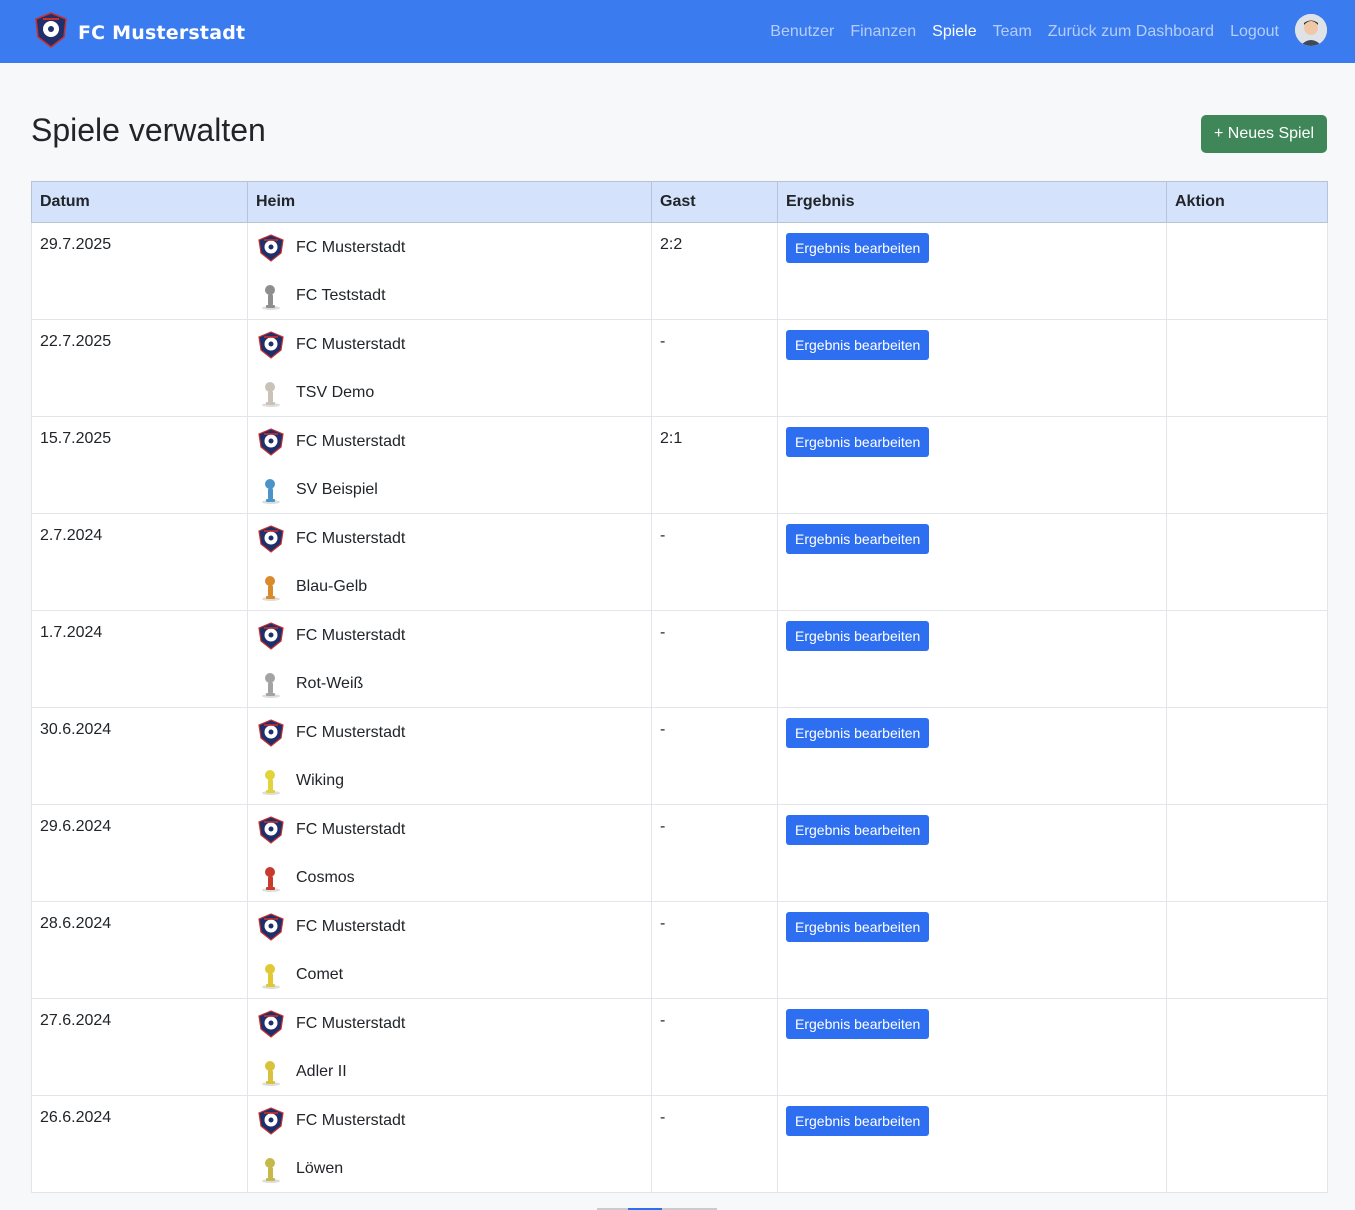 Image resolution: width=1355 pixels, height=1210 pixels. What do you see at coordinates (139, 562) in the screenshot?
I see `game-date: 2.7.2024` at bounding box center [139, 562].